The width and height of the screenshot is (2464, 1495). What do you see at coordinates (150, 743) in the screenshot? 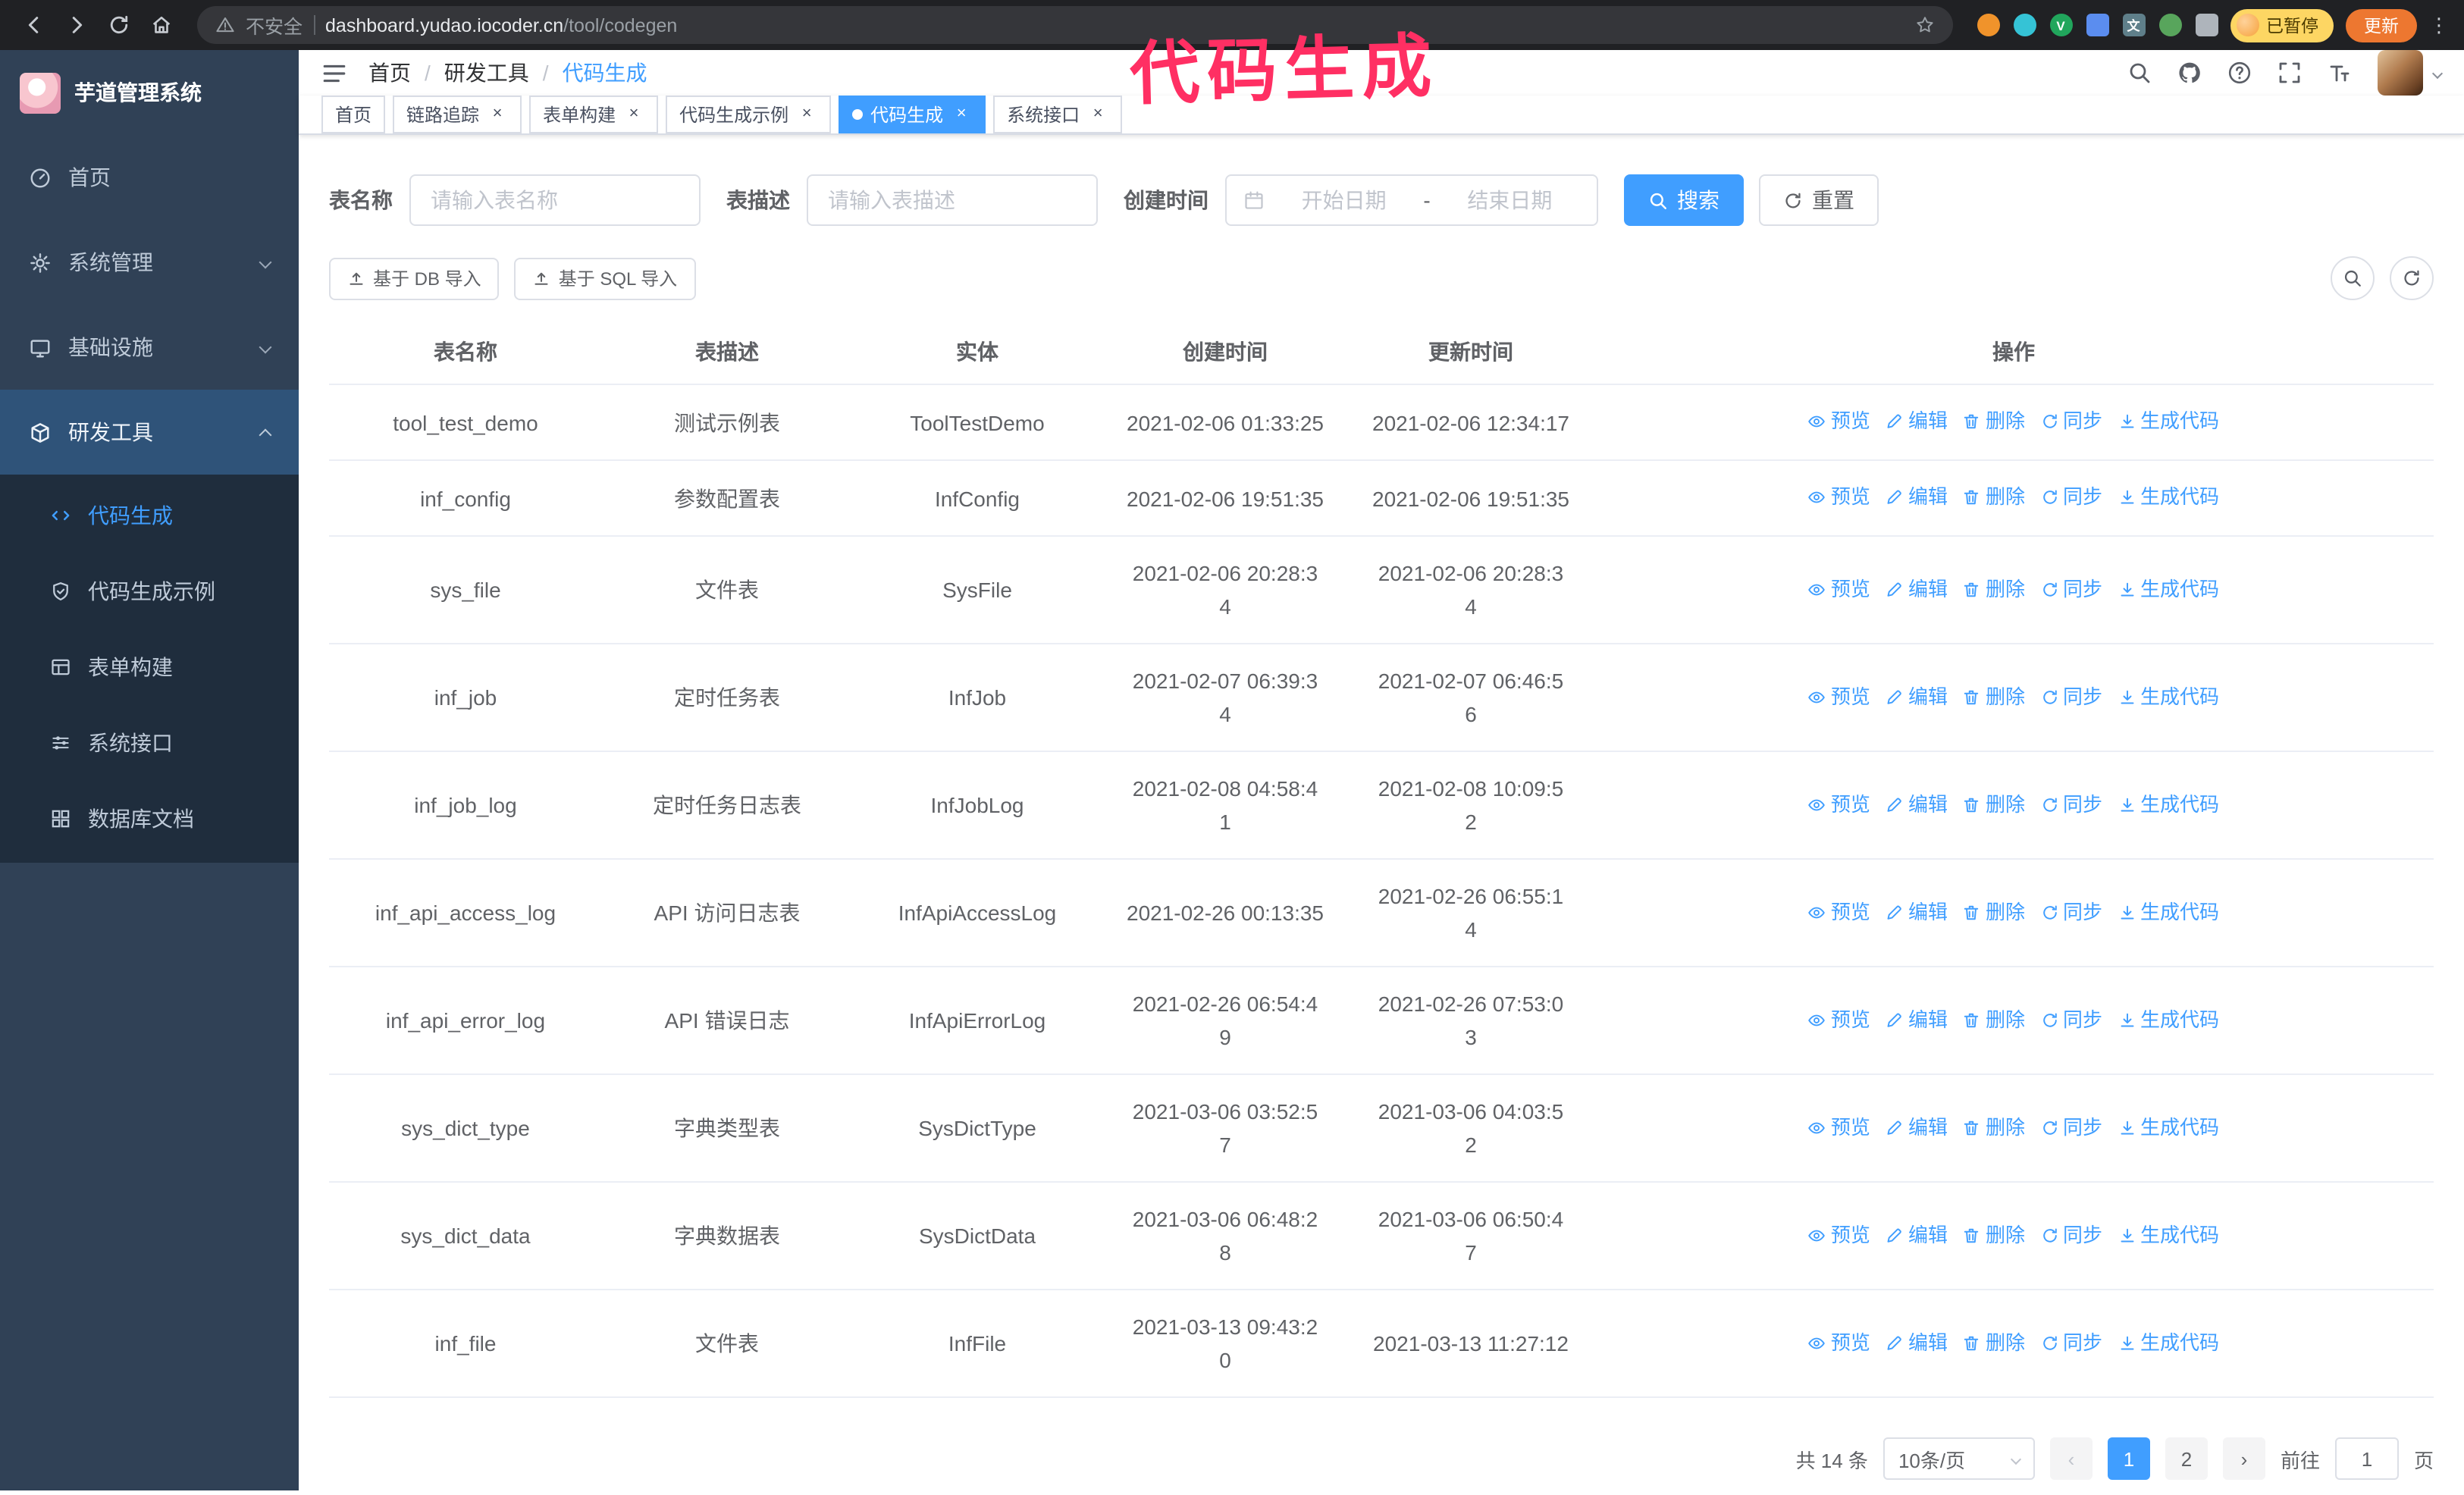
I see `sidebar-item-api: 系统接口` at bounding box center [150, 743].